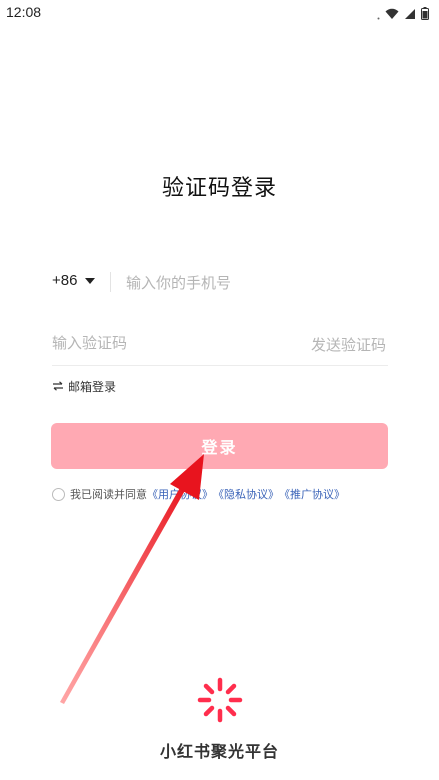  I want to click on spinner-burst-icon, so click(220, 700).